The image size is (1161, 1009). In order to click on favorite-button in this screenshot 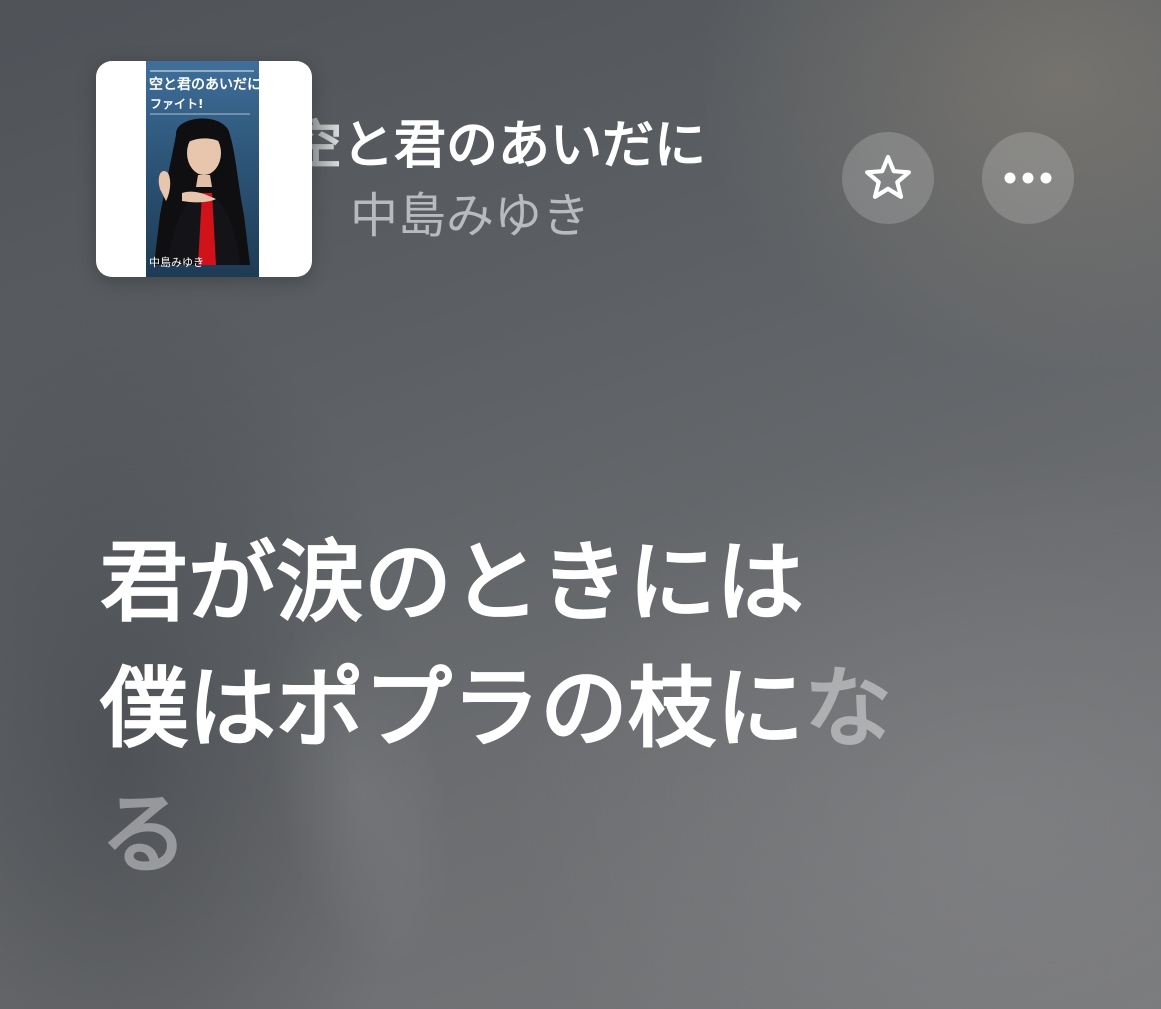, I will do `click(888, 178)`.